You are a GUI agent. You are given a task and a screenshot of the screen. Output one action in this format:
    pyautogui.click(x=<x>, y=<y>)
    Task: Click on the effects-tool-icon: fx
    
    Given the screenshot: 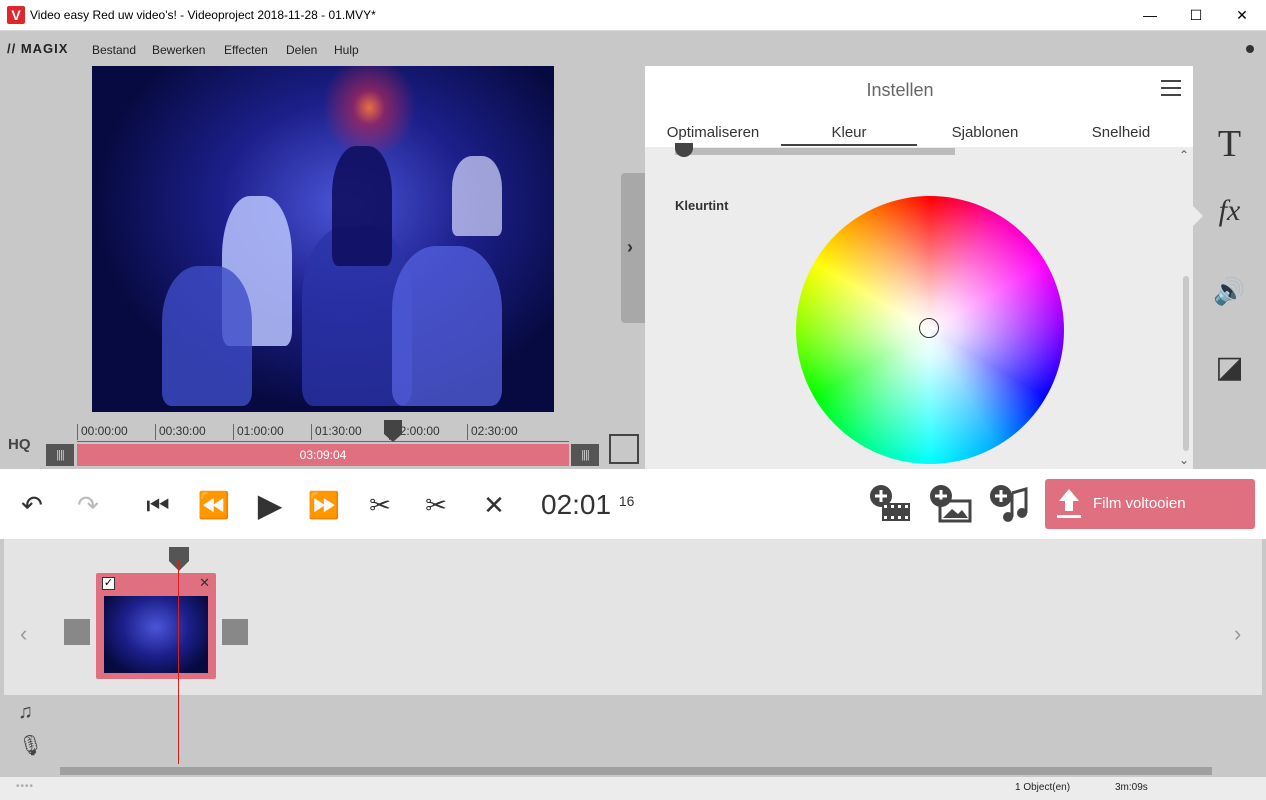 What is the action you would take?
    pyautogui.click(x=1229, y=211)
    